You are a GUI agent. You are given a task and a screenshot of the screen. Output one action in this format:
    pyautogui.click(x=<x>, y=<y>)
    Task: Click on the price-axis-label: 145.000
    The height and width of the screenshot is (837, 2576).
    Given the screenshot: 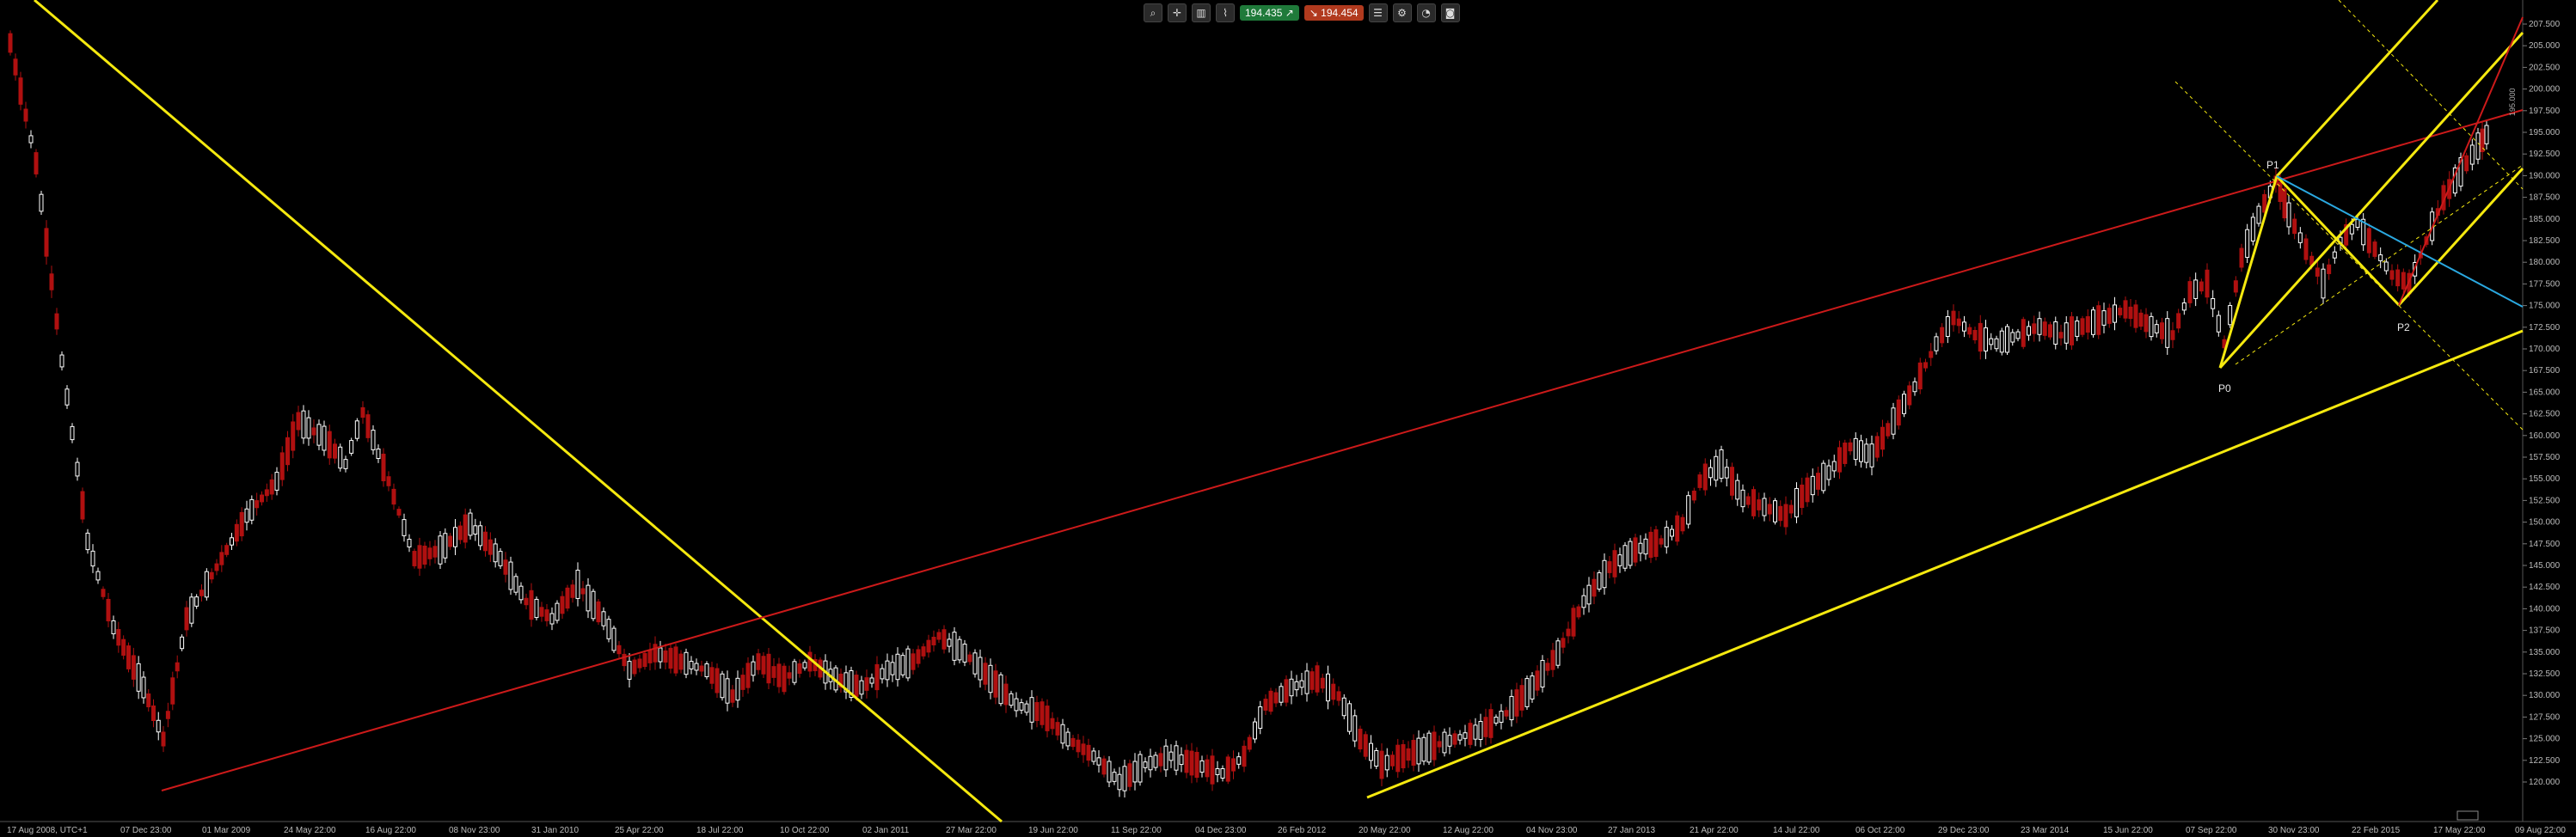 What is the action you would take?
    pyautogui.click(x=2545, y=566)
    